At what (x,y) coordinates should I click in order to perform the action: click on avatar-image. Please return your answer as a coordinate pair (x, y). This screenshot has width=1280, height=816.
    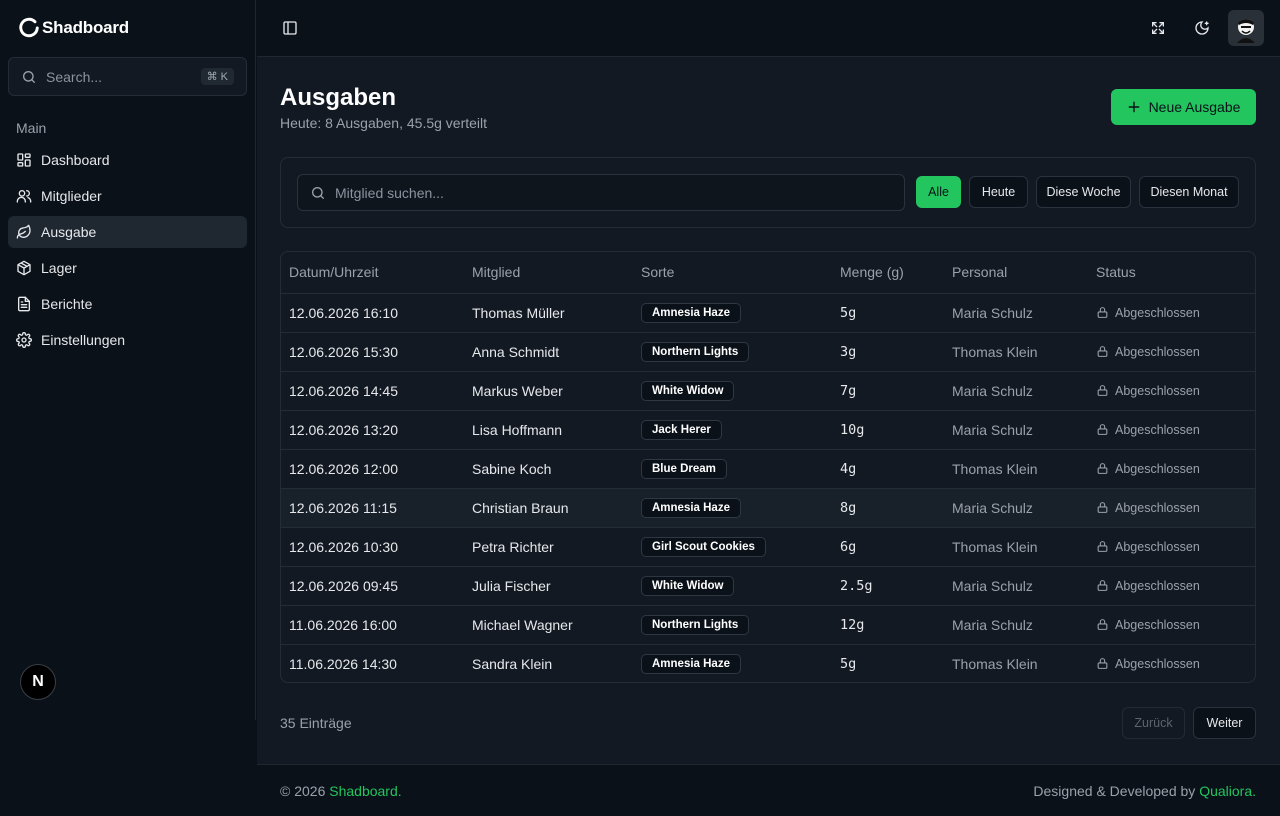
    Looking at the image, I should click on (1246, 28).